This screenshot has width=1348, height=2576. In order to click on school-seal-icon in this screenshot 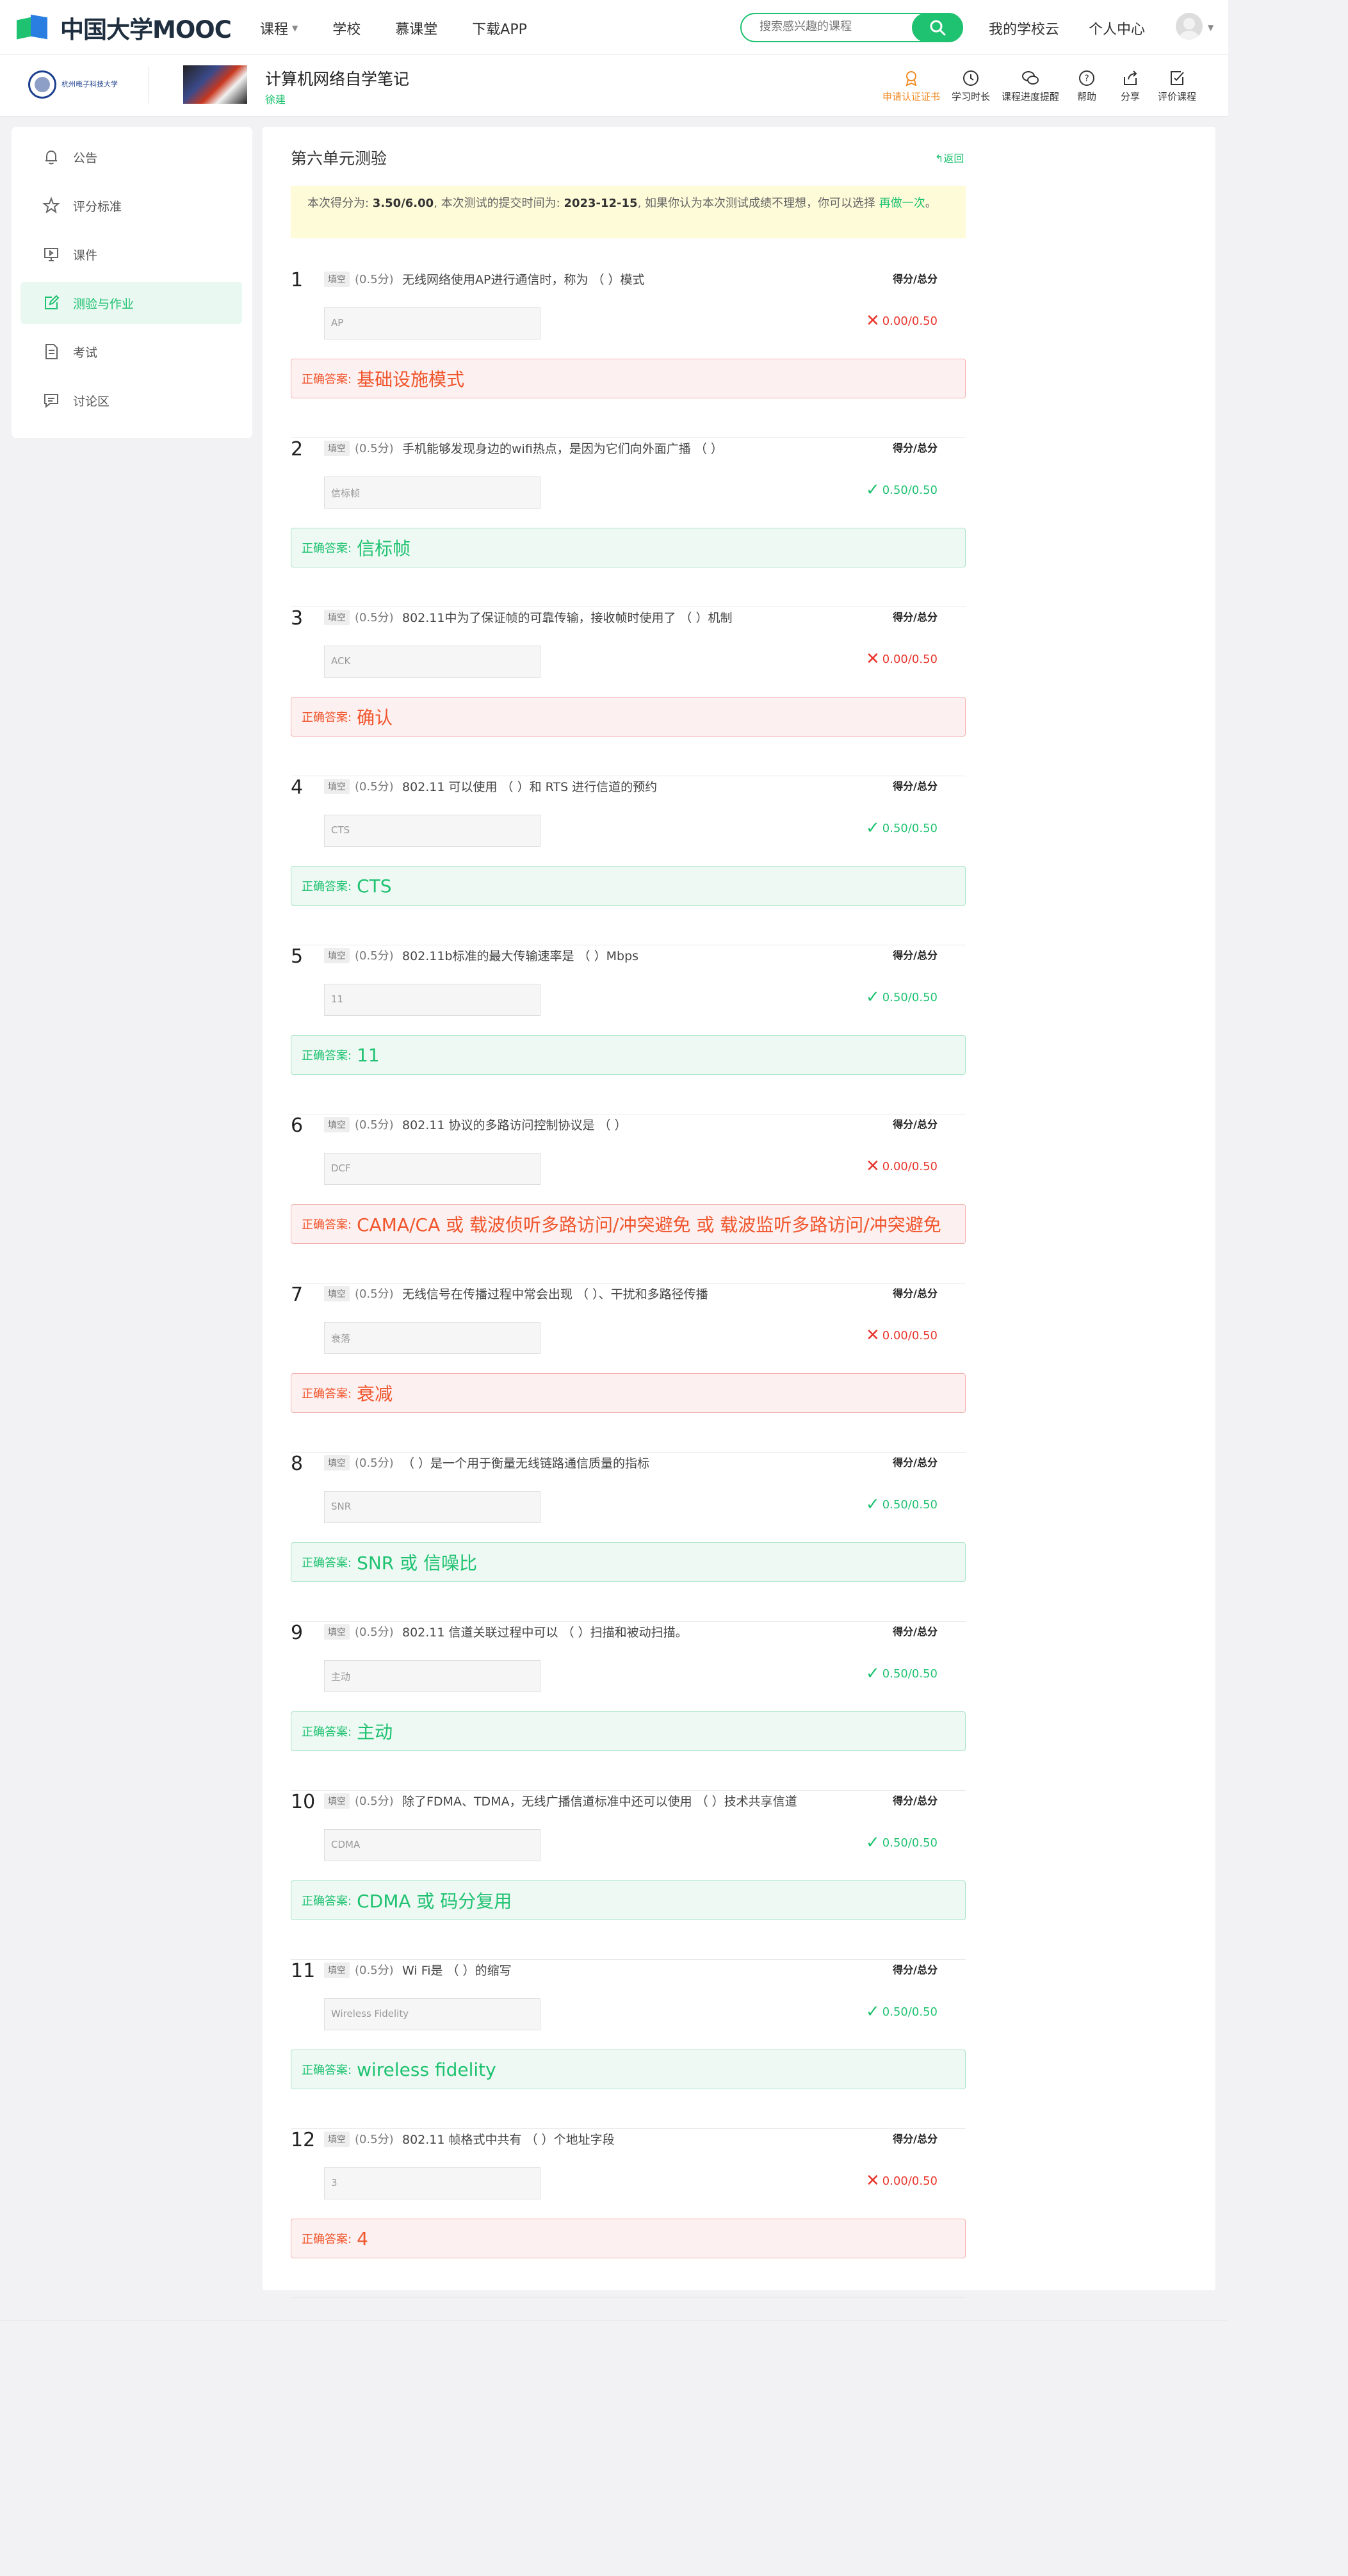, I will do `click(42, 84)`.